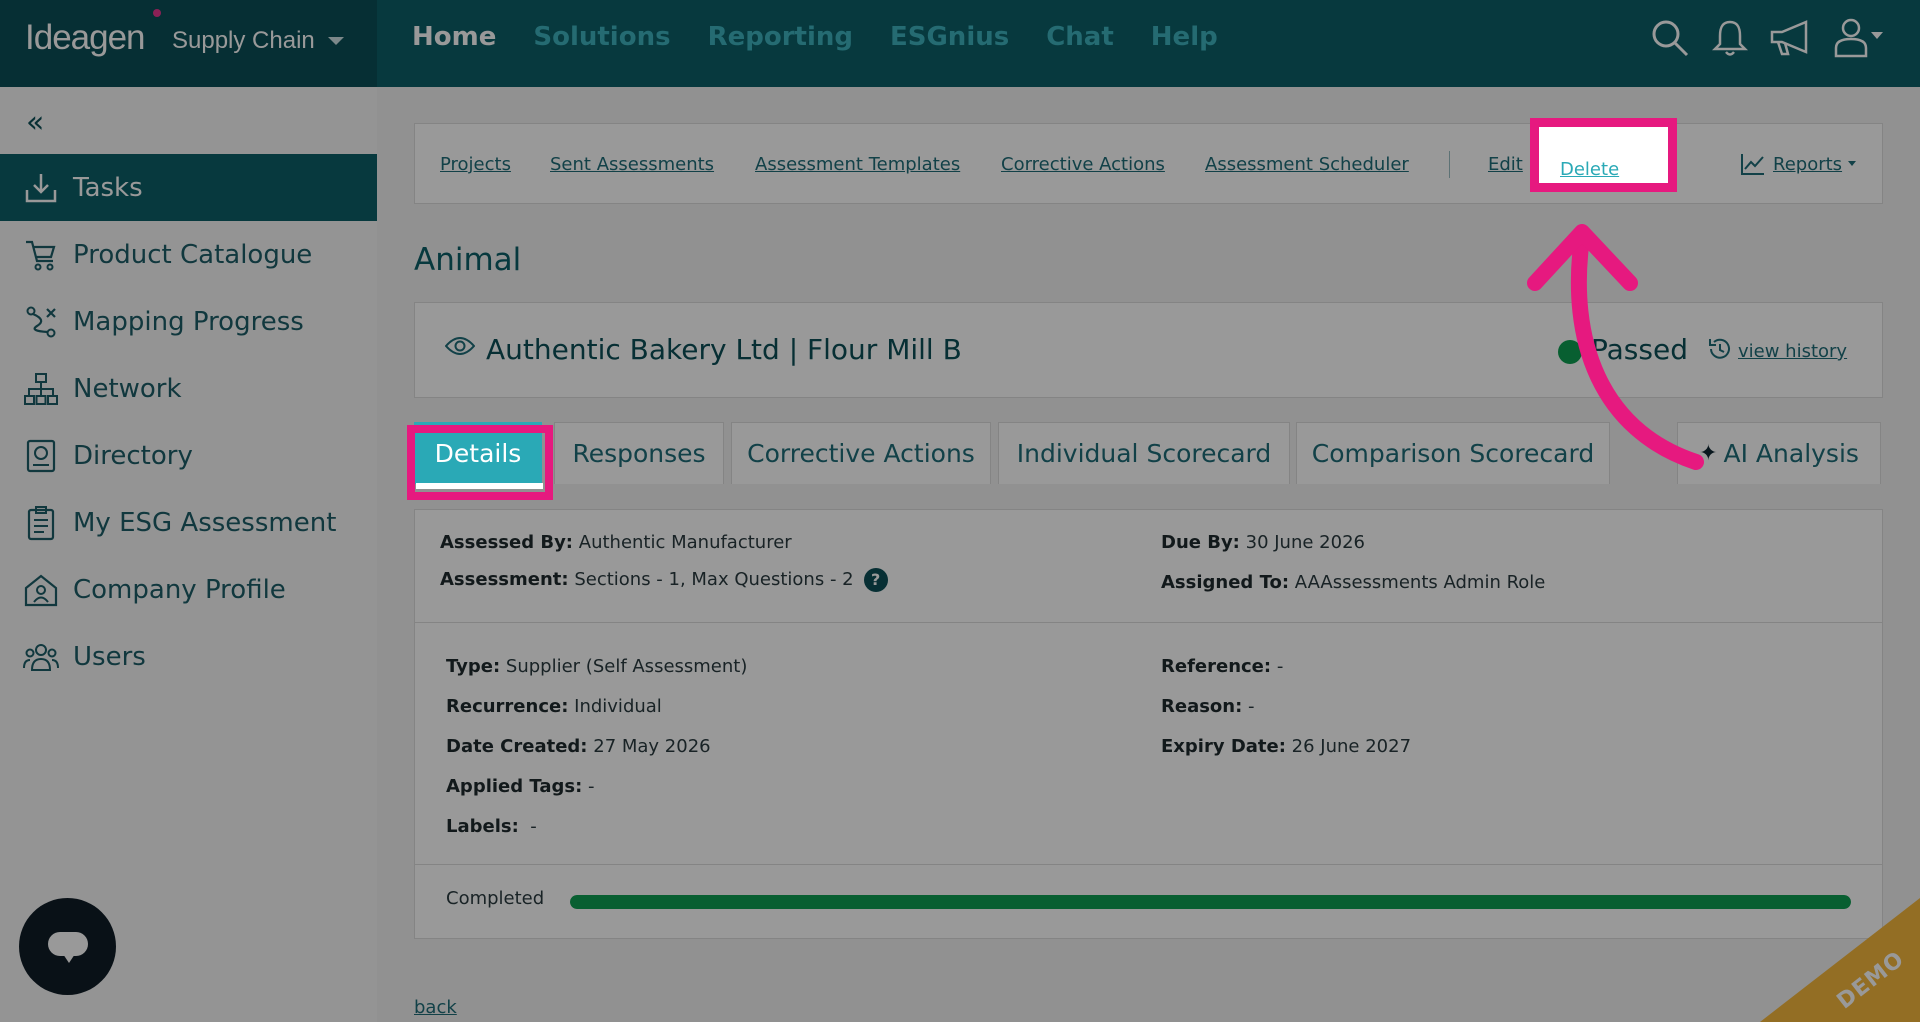 Image resolution: width=1920 pixels, height=1022 pixels. I want to click on clipboard-icon, so click(41, 522).